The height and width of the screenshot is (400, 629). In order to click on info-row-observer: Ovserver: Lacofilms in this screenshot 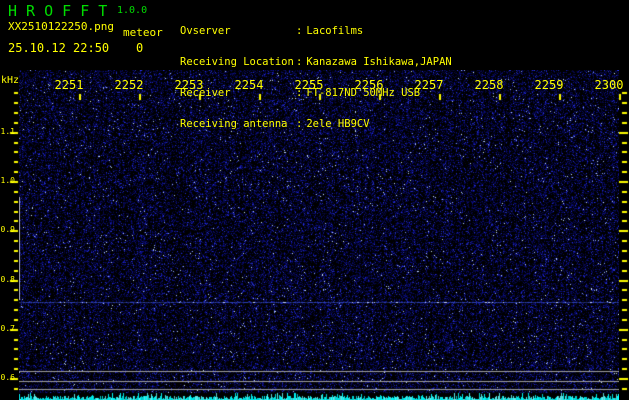, I will do `click(316, 30)`.